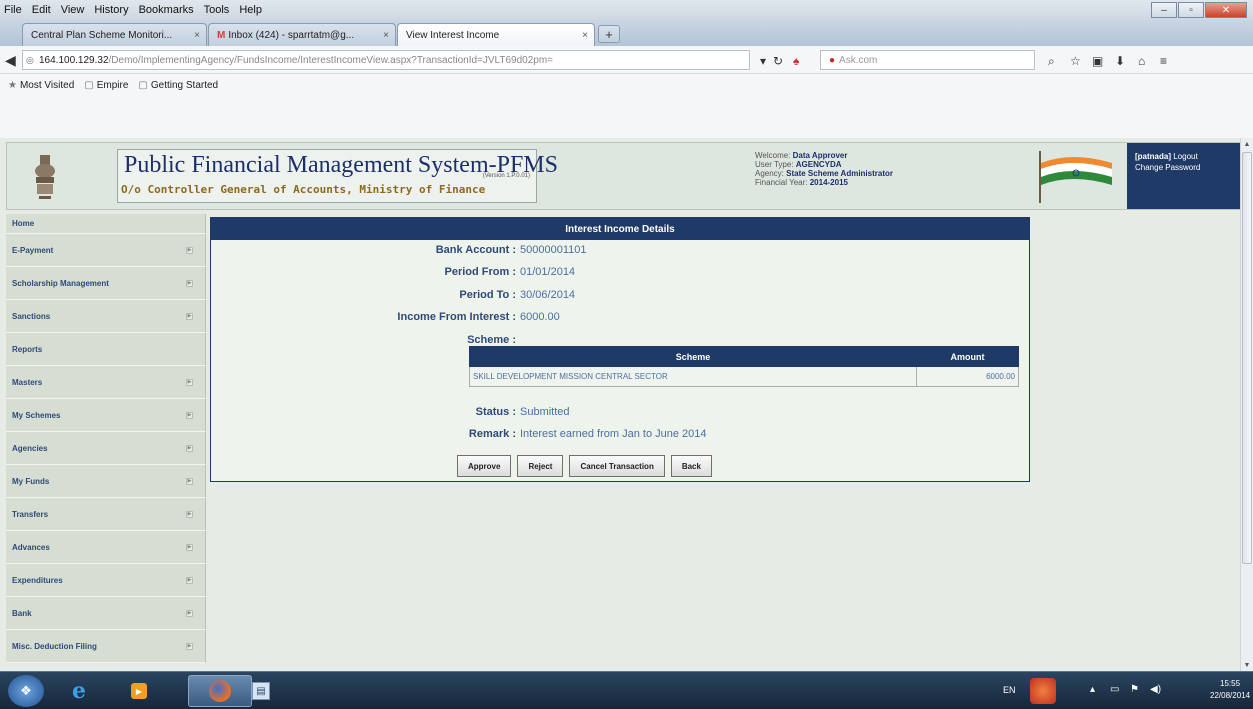  Describe the element at coordinates (41, 10) in the screenshot. I see `menu-edit: Edit` at that location.